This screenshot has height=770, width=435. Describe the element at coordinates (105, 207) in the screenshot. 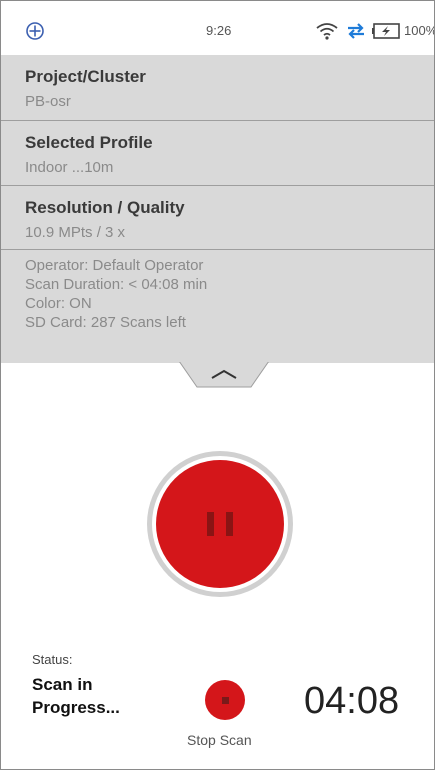

I see `resolution-title: Resolution / Quality` at that location.